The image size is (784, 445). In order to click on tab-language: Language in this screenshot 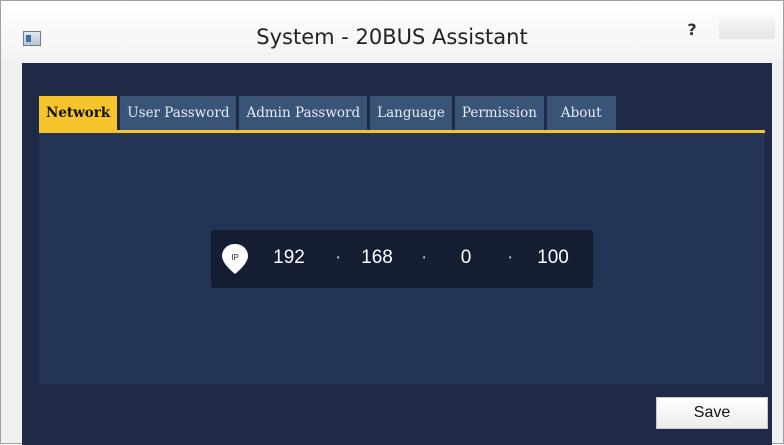, I will do `click(411, 113)`.